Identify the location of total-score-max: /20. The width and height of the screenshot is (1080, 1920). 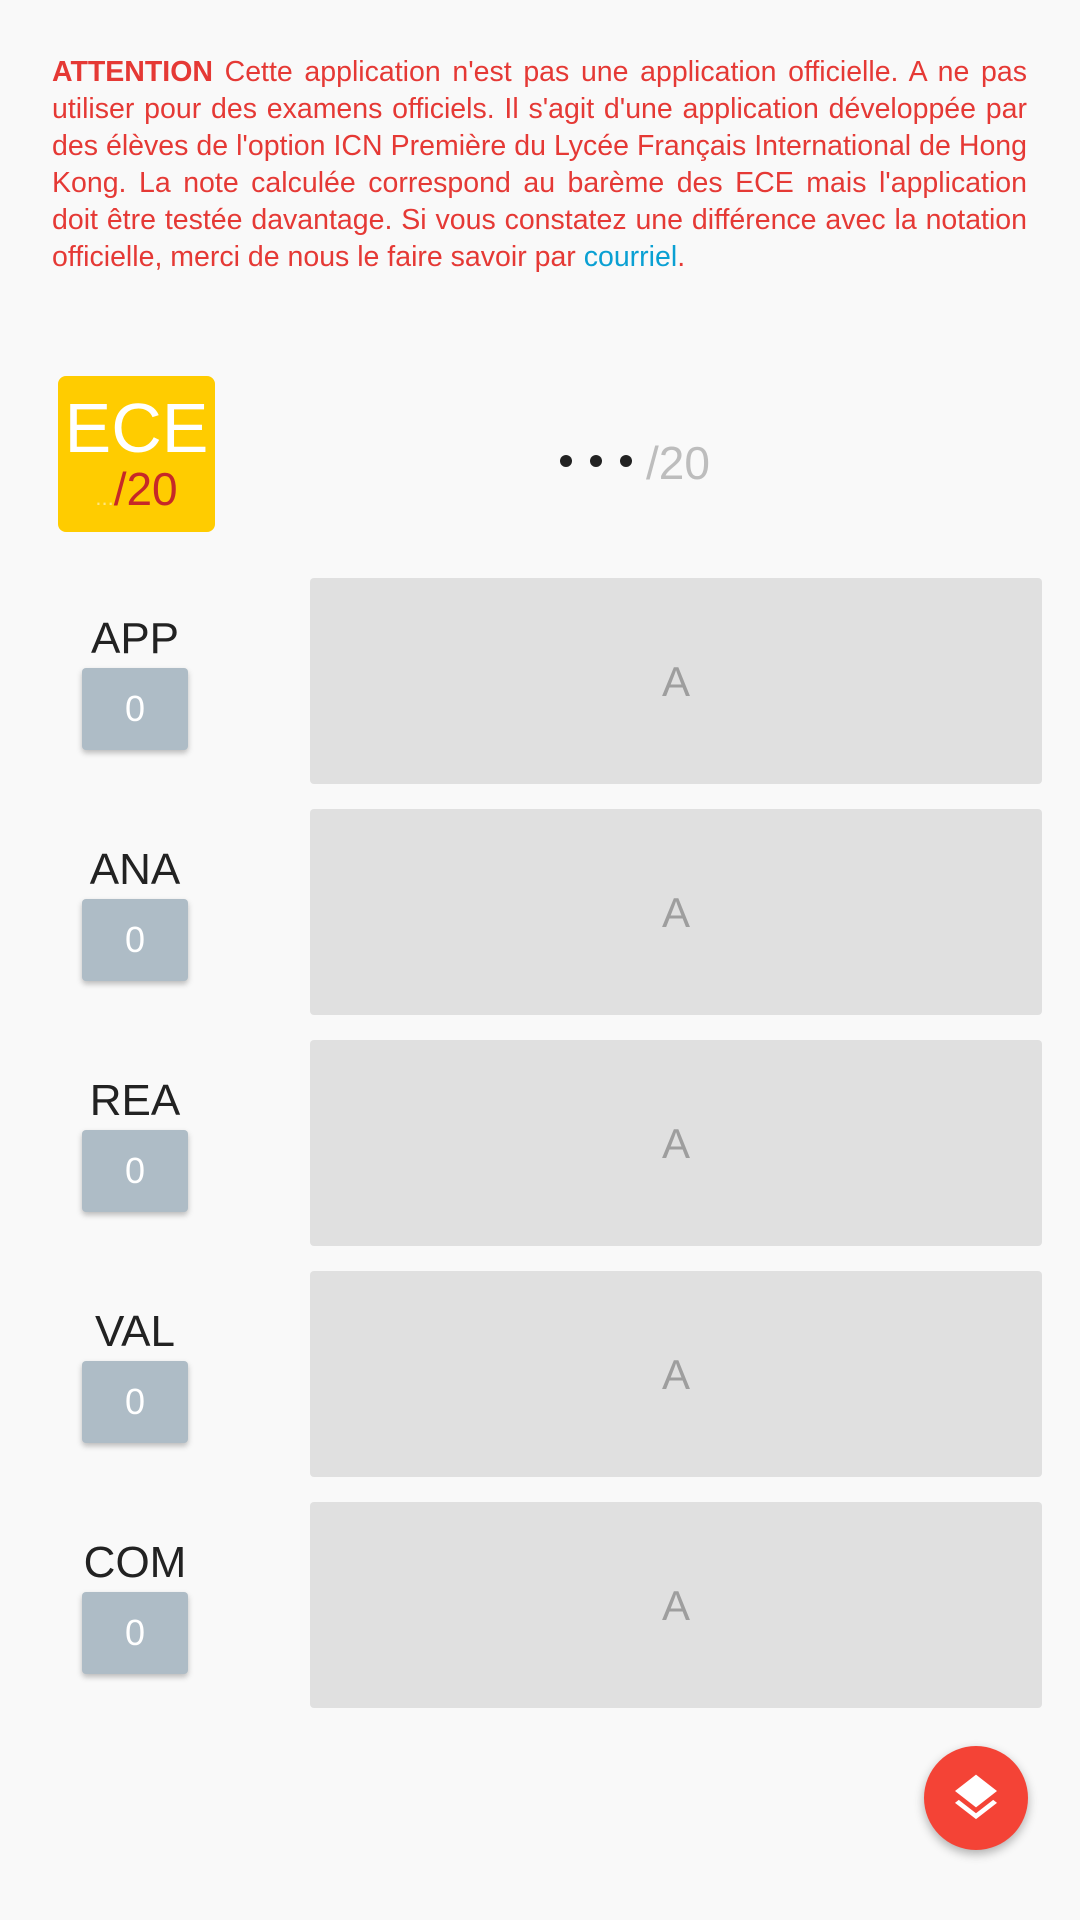
(678, 463).